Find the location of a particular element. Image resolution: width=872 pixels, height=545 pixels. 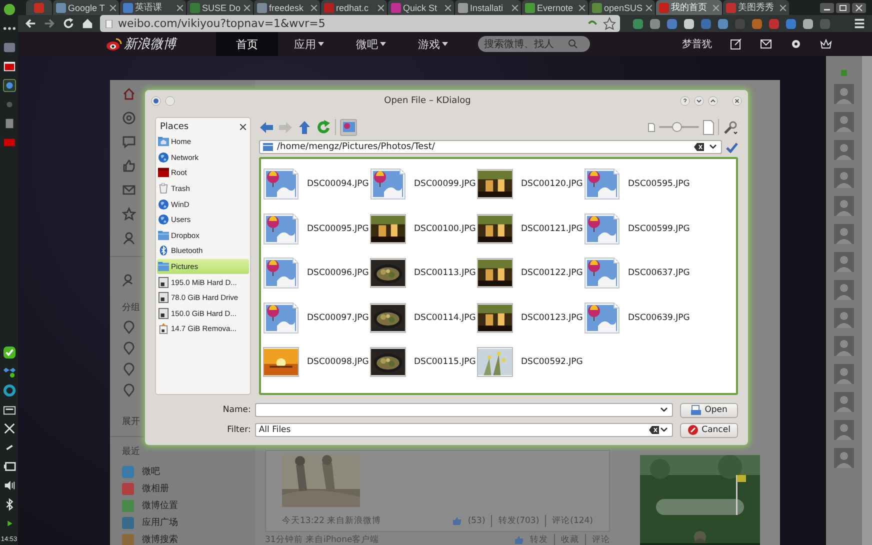

preview-toggle is located at coordinates (348, 127).